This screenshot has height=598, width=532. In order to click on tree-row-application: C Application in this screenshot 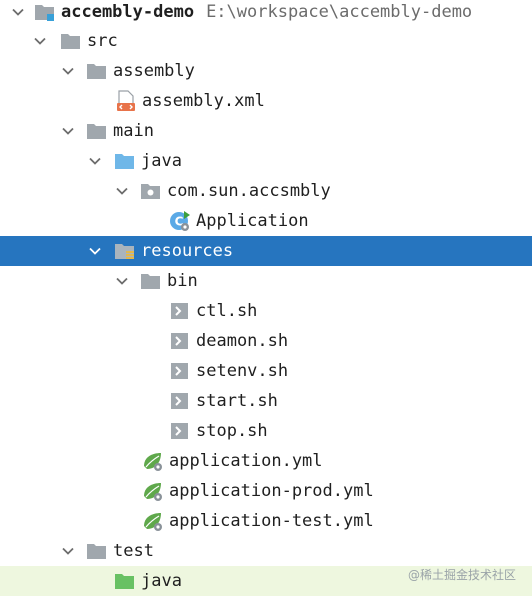, I will do `click(266, 221)`.